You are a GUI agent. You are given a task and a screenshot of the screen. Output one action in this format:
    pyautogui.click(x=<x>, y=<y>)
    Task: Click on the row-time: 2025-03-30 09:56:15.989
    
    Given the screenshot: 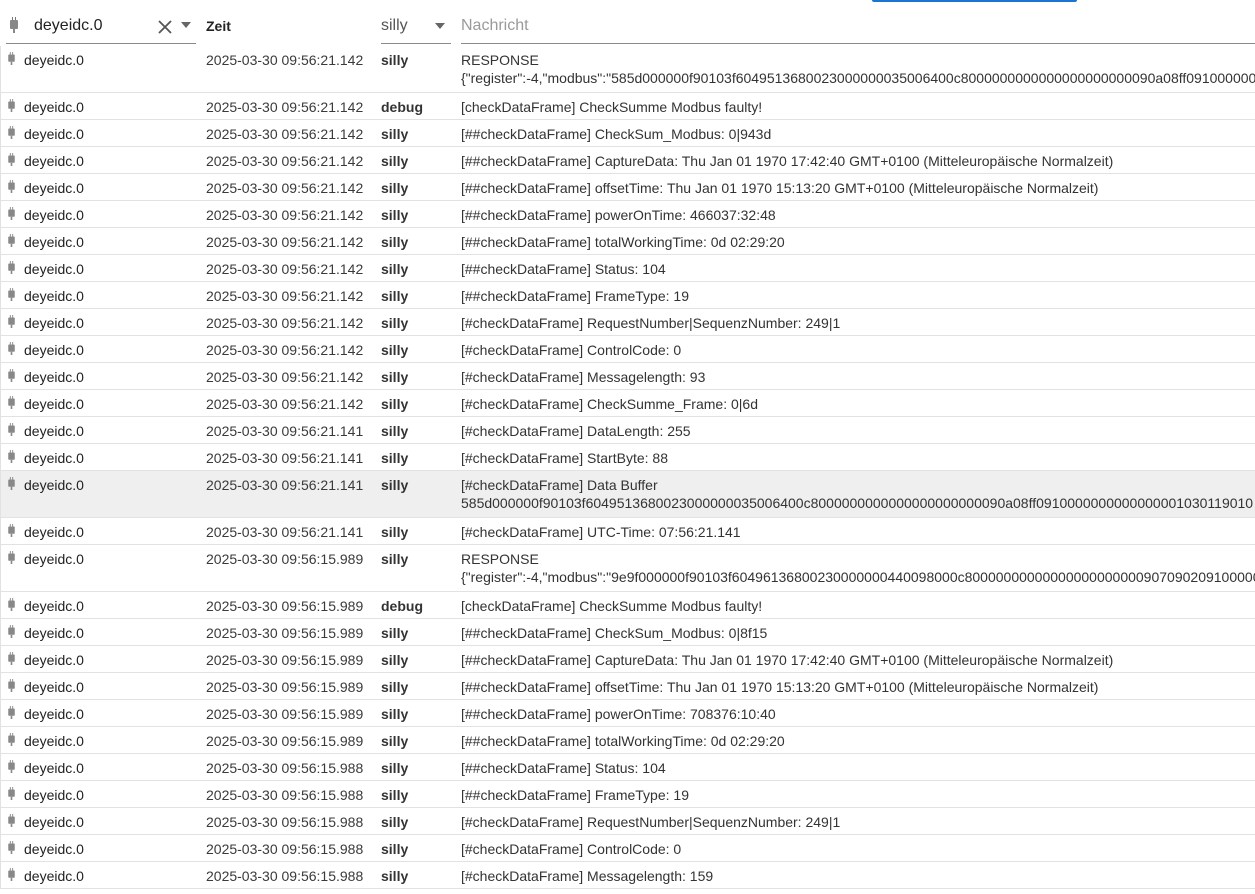 What is the action you would take?
    pyautogui.click(x=285, y=714)
    